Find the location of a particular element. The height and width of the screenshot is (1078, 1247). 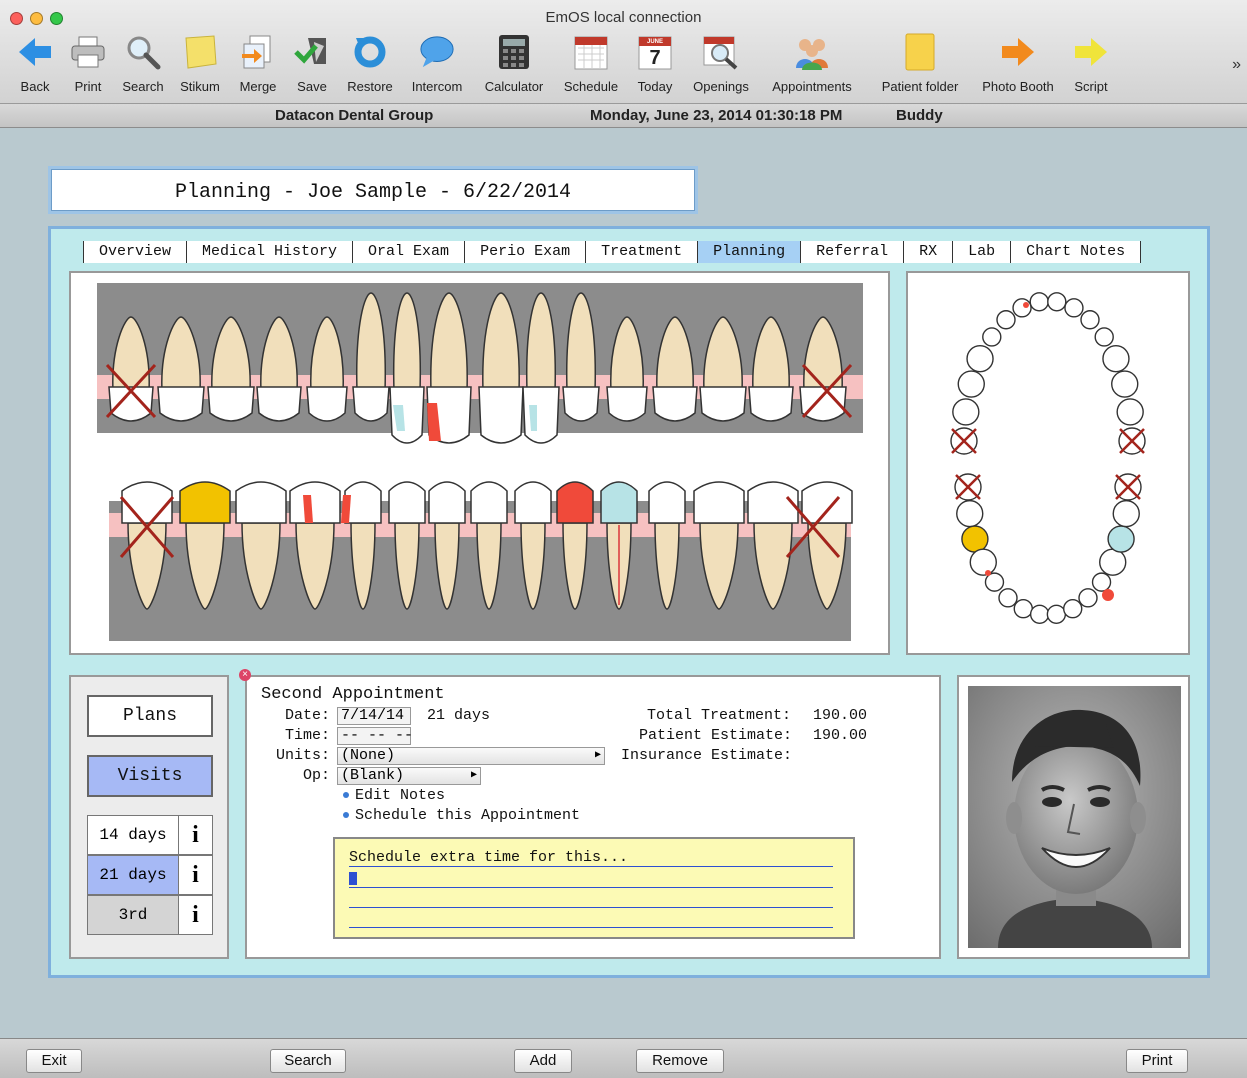

date-field: 7/14/14 is located at coordinates (374, 716).